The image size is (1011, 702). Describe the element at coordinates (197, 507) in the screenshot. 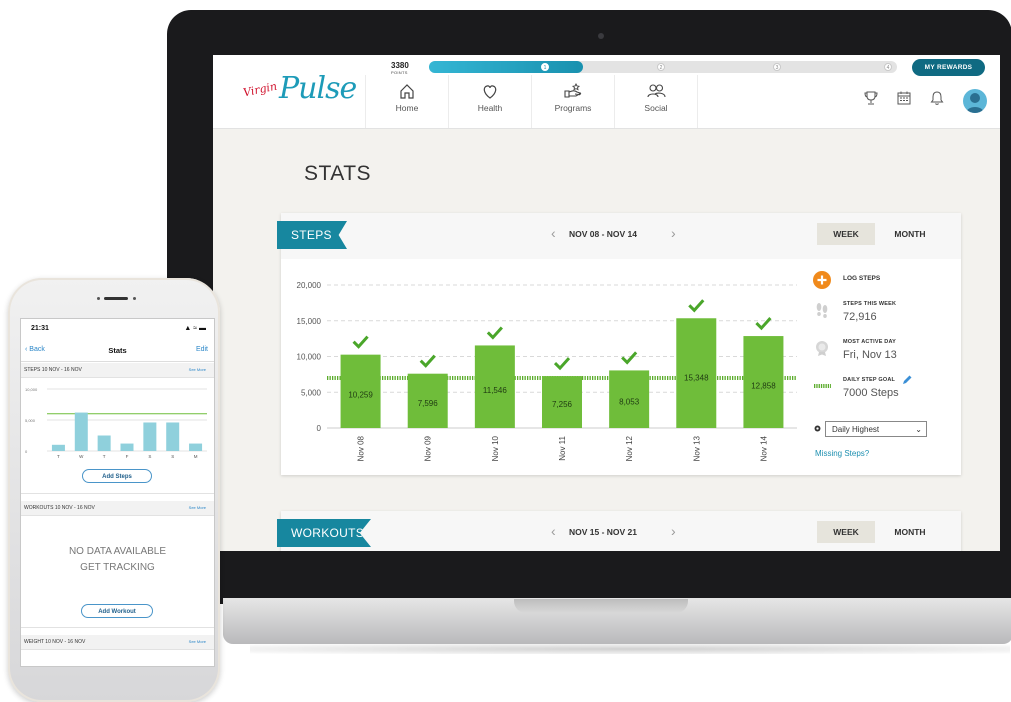

I see `workouts-see-more-link: See More` at that location.